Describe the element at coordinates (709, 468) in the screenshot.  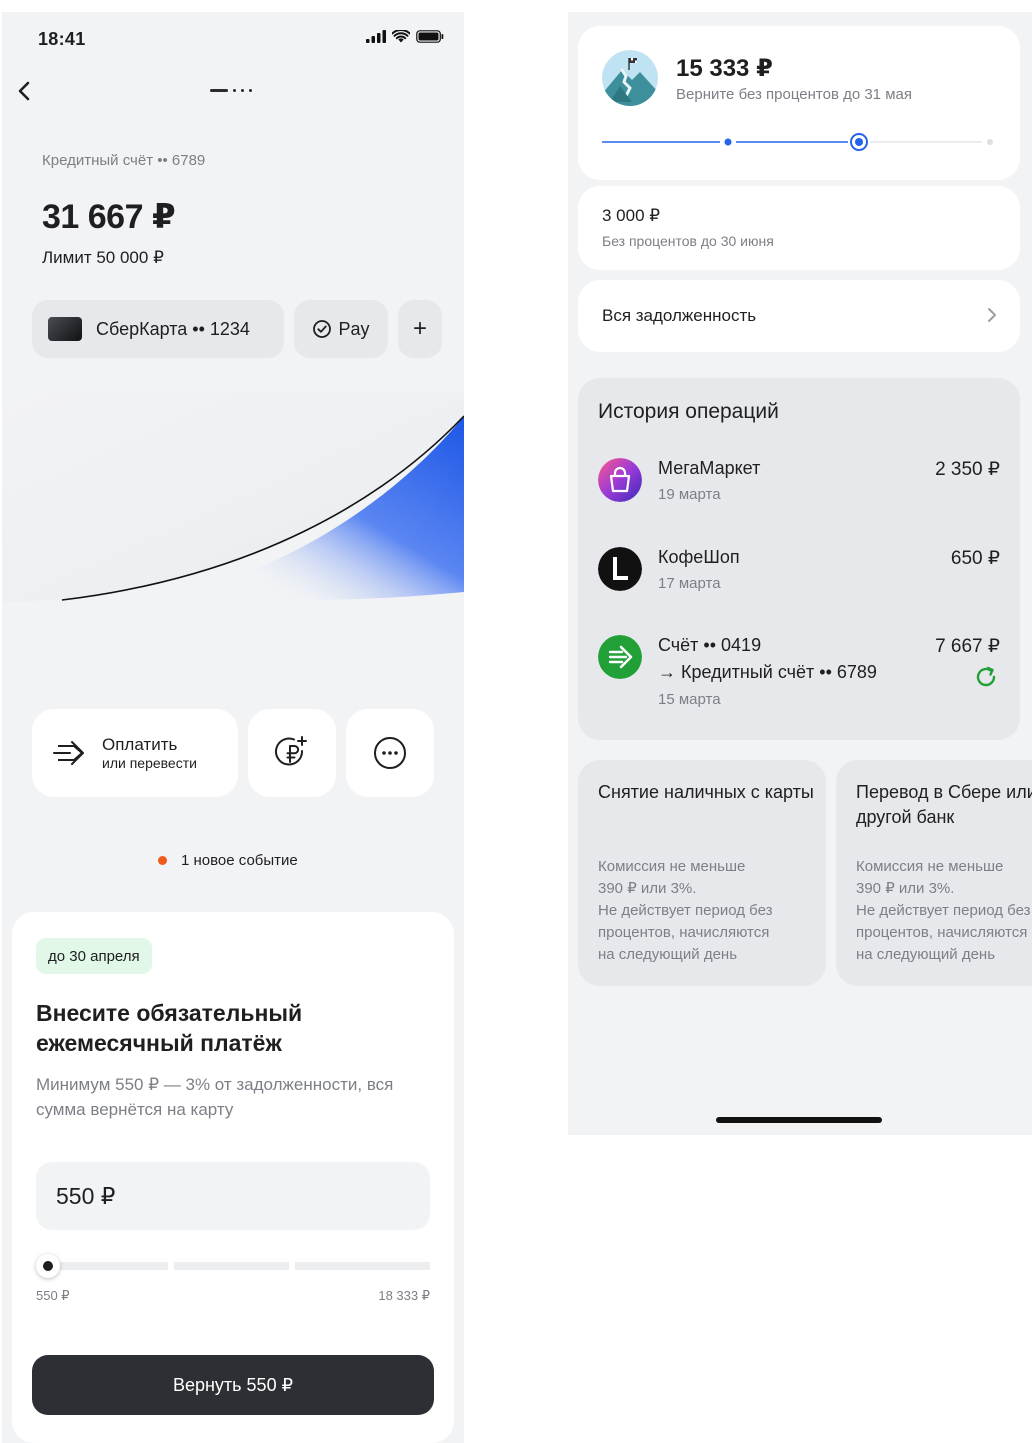
I see `operation-name: МегаМаркет` at that location.